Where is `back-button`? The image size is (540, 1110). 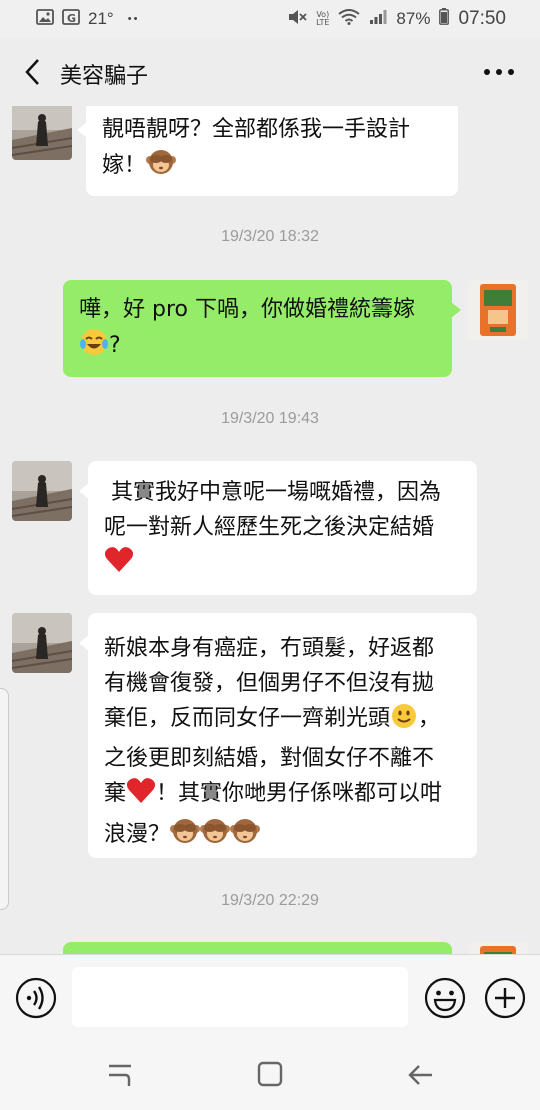
back-button is located at coordinates (32, 72).